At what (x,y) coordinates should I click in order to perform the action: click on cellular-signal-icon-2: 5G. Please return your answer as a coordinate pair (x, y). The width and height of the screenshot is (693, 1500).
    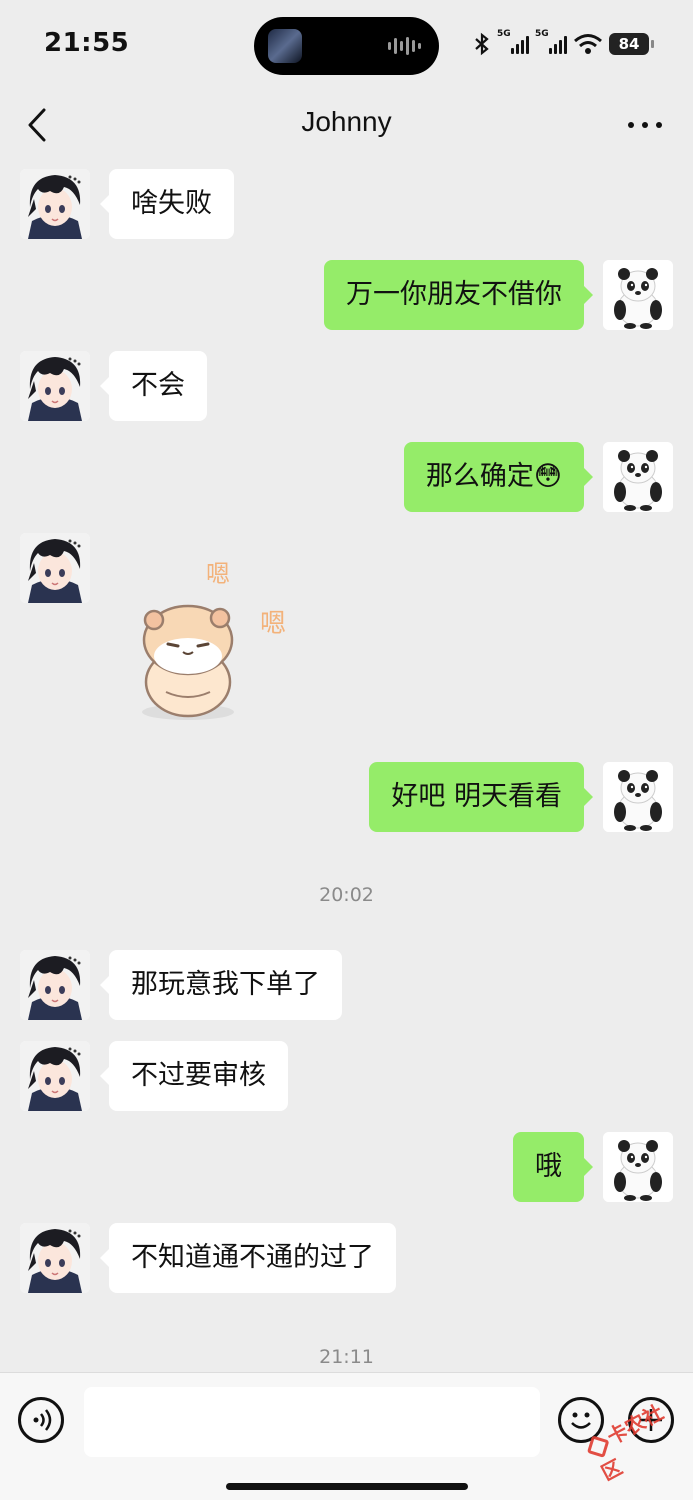
    Looking at the image, I should click on (551, 42).